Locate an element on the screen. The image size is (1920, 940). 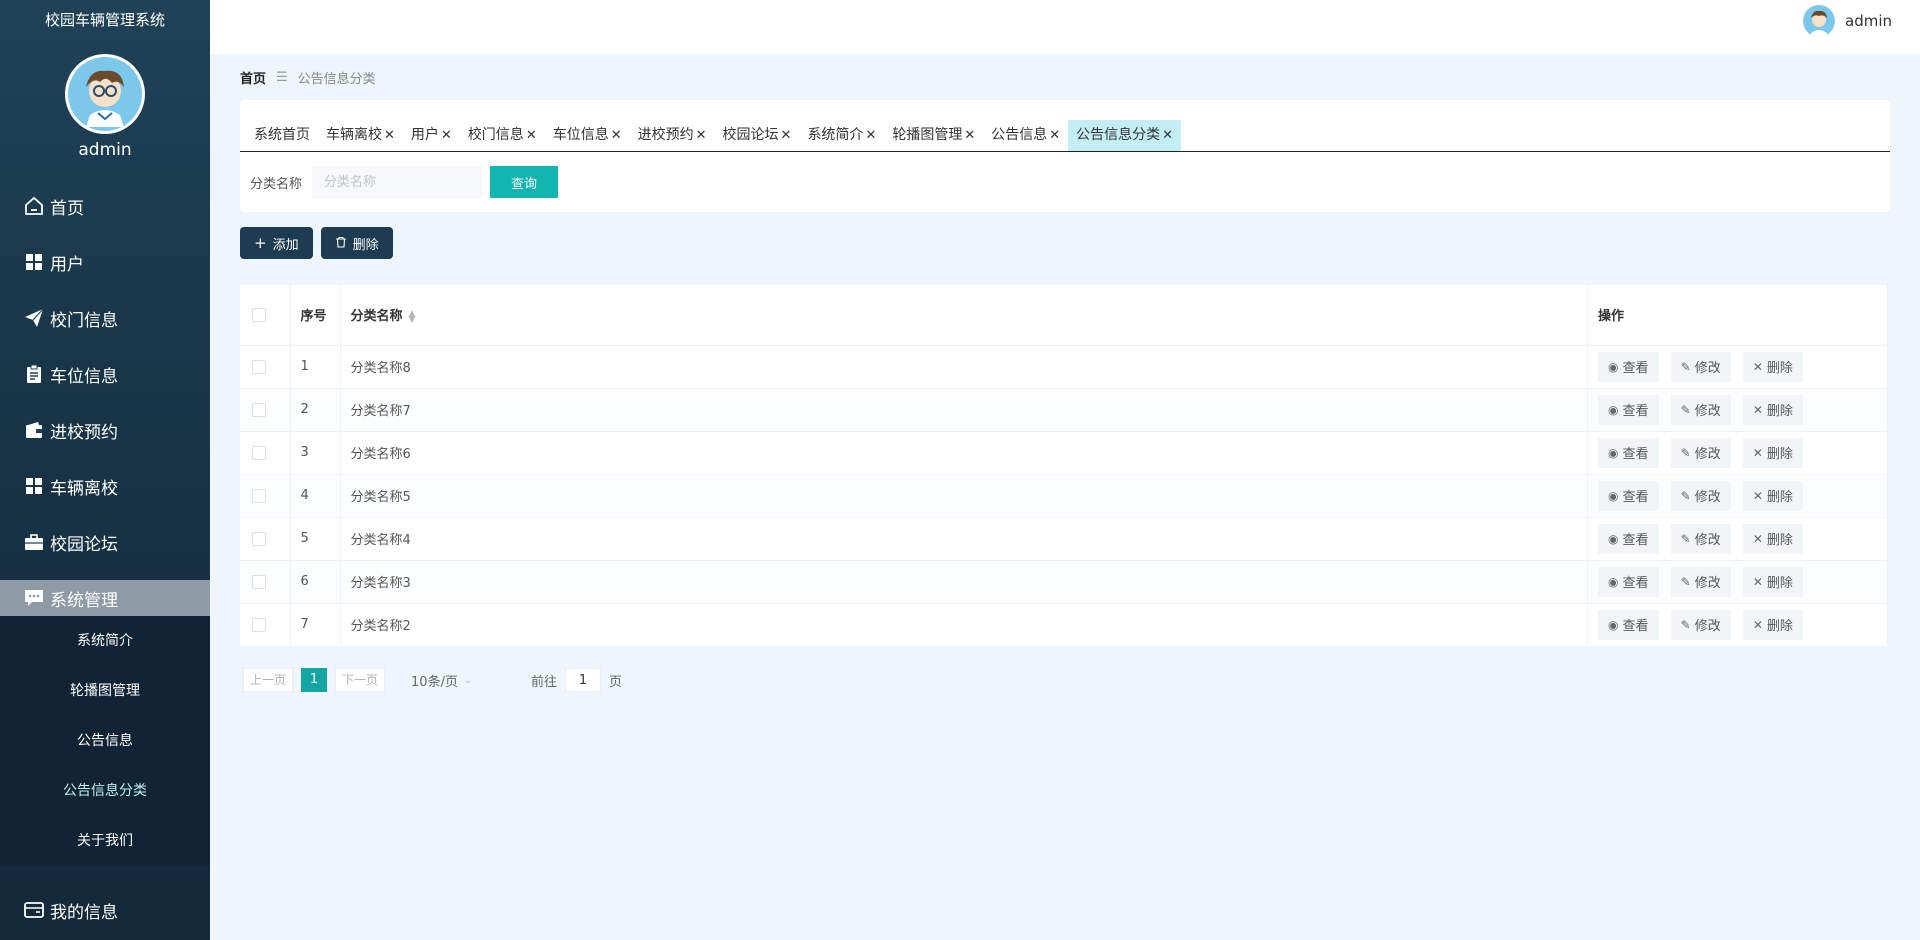
sidebar-item-home: 首页 is located at coordinates (105, 206).